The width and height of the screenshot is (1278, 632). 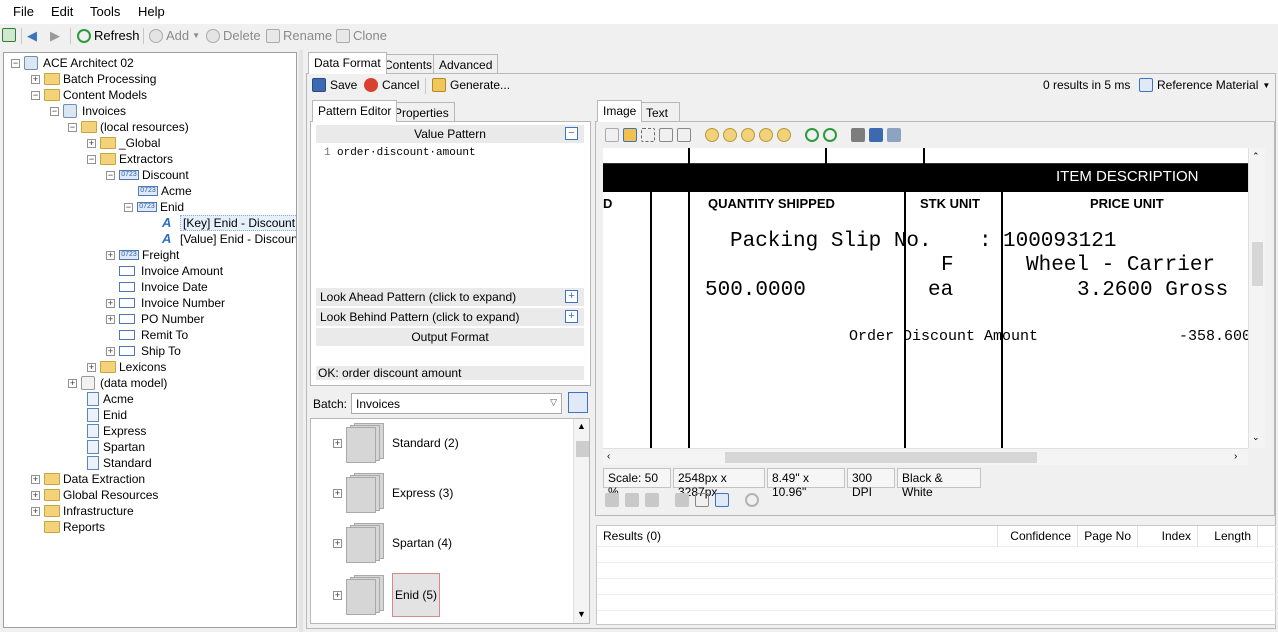 What do you see at coordinates (450, 317) in the screenshot?
I see `look-behind-header: Look Behind Pattern (click to expand)` at bounding box center [450, 317].